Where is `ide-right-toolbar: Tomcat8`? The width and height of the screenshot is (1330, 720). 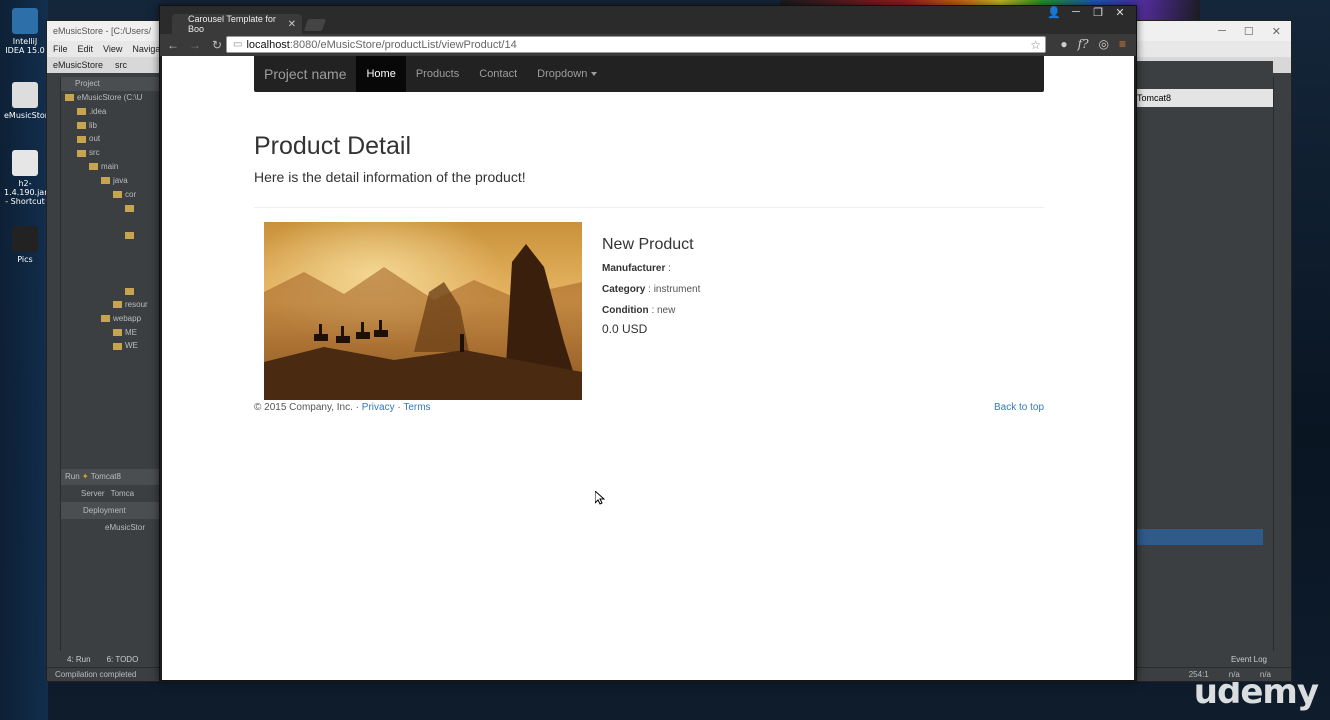
ide-right-toolbar: Tomcat8 is located at coordinates (1198, 98).